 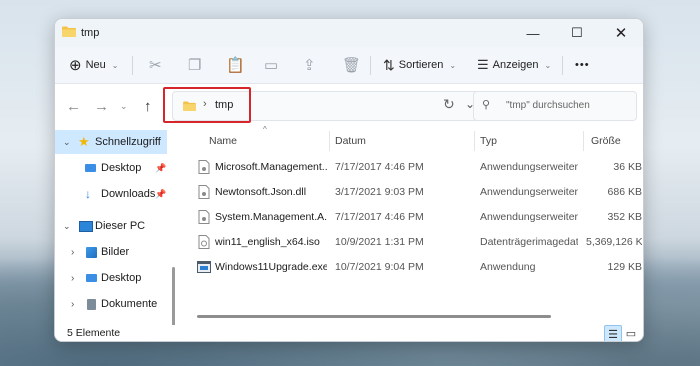 I want to click on file-name: win11_english_x64.iso, so click(x=267, y=242).